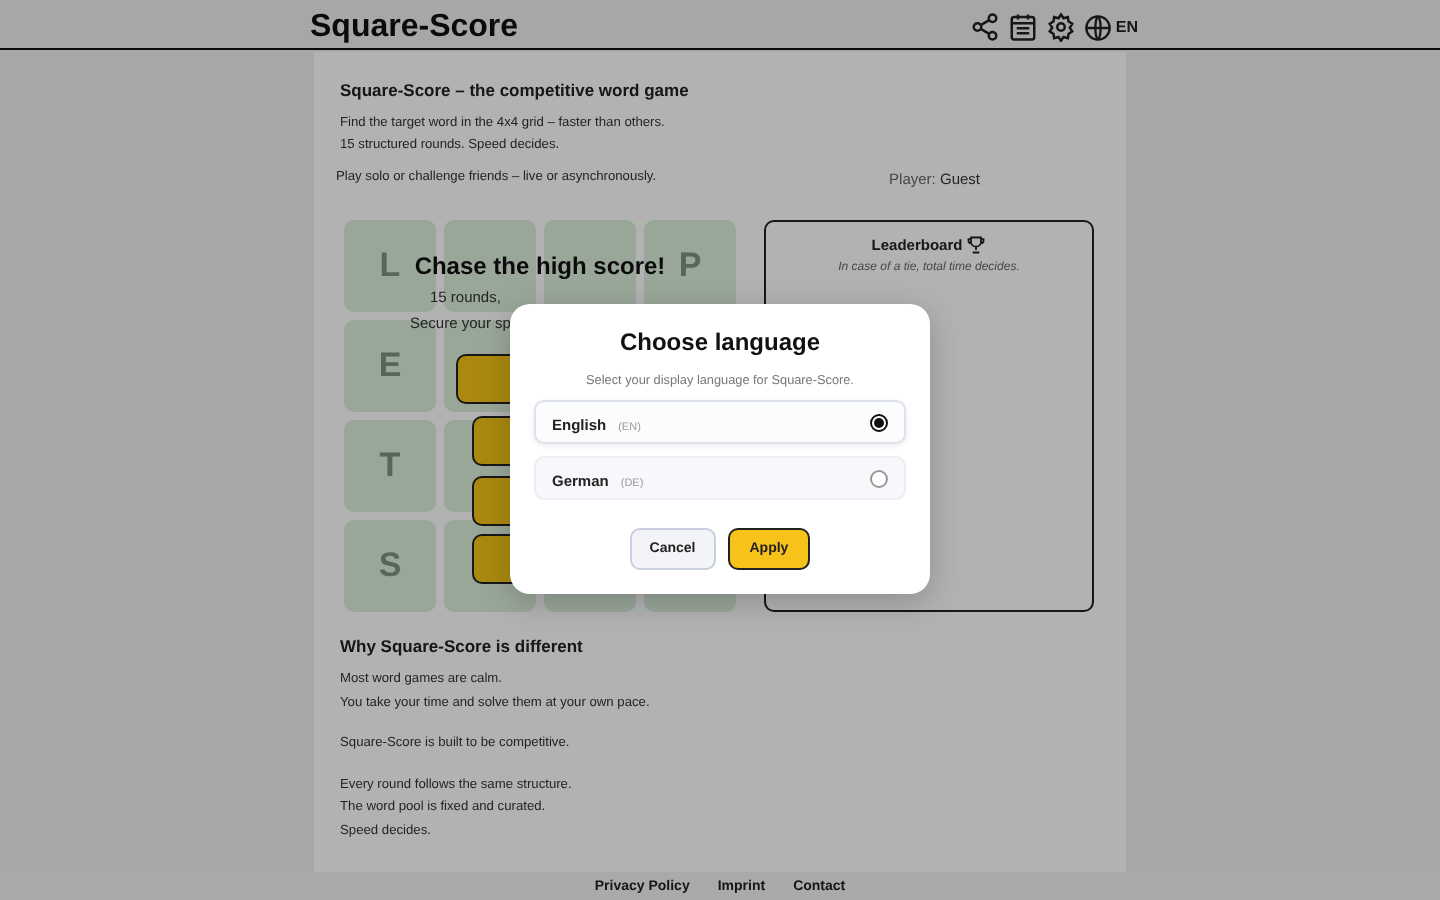 This screenshot has height=900, width=1440. What do you see at coordinates (1060, 27) in the screenshot?
I see `settings-icon` at bounding box center [1060, 27].